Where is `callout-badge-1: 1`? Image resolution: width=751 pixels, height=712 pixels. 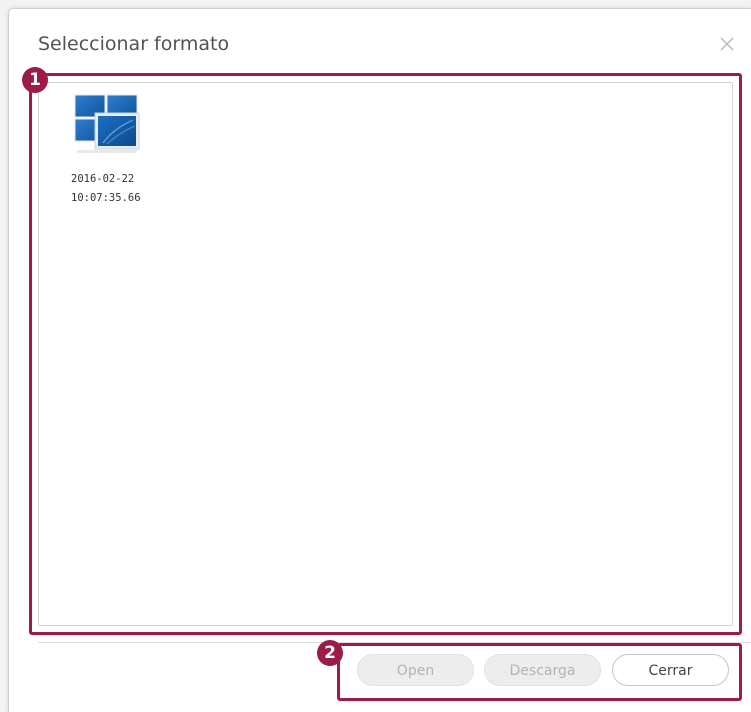 callout-badge-1: 1 is located at coordinates (35, 80).